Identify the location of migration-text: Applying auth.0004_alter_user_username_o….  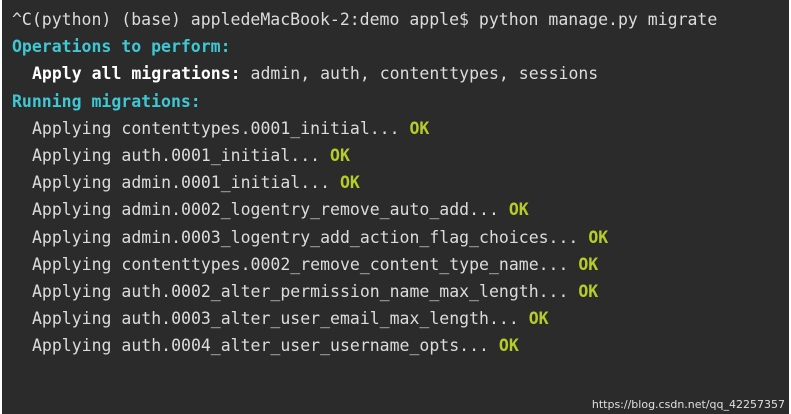
(260, 346).